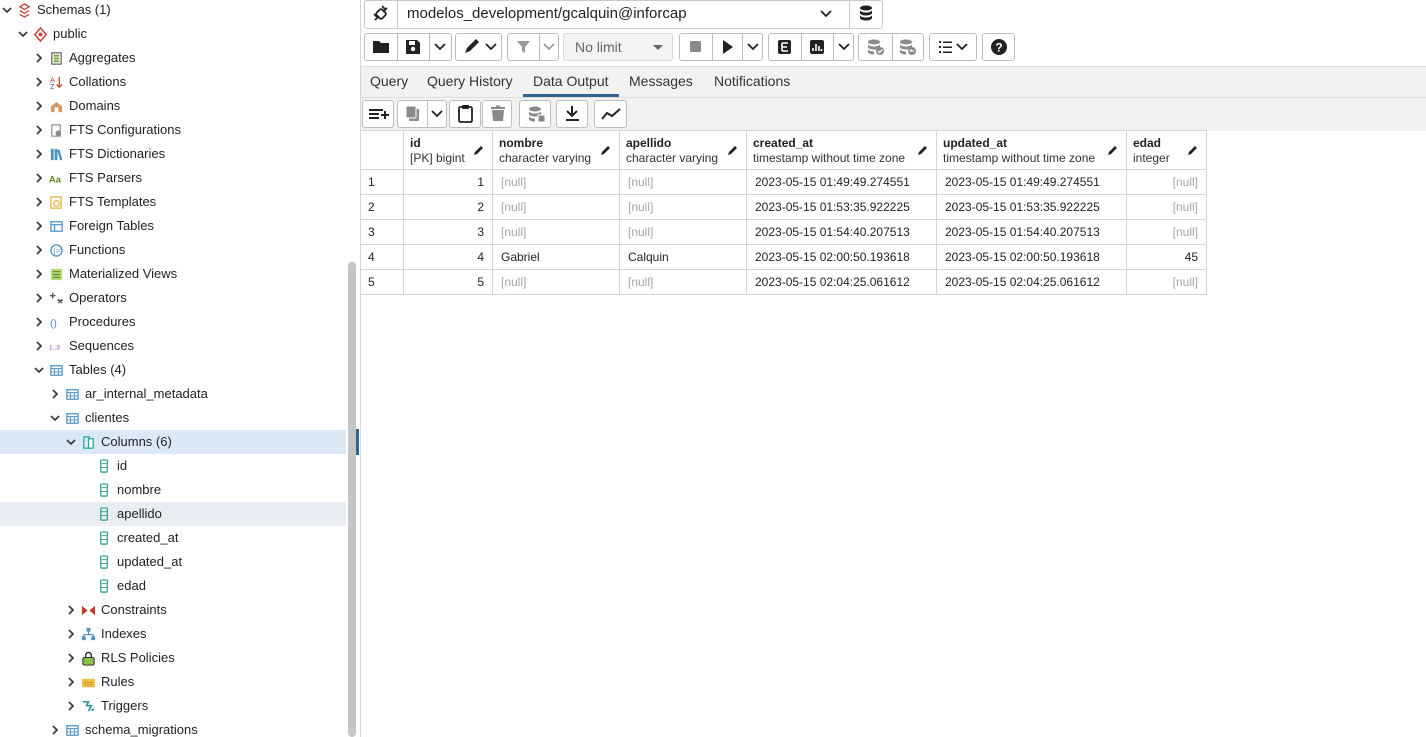 Image resolution: width=1426 pixels, height=737 pixels. What do you see at coordinates (382, 257) in the screenshot?
I see `row-number: 4` at bounding box center [382, 257].